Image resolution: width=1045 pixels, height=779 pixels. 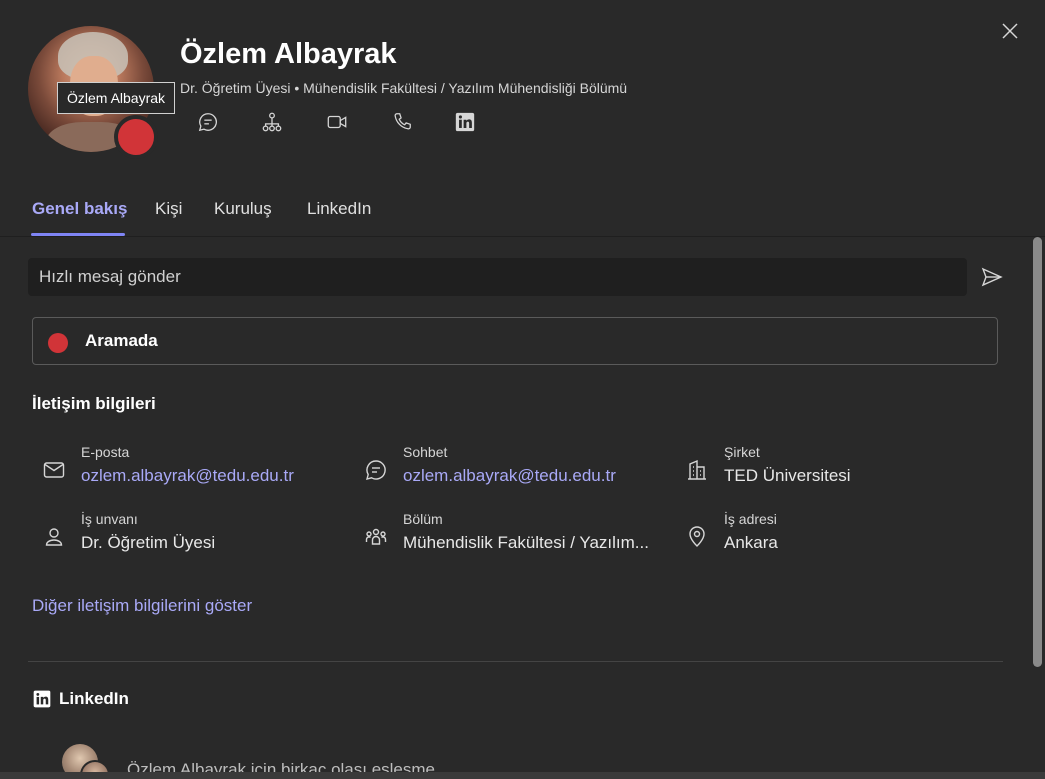 I want to click on person-name: Özlem Albayrak, so click(x=288, y=54).